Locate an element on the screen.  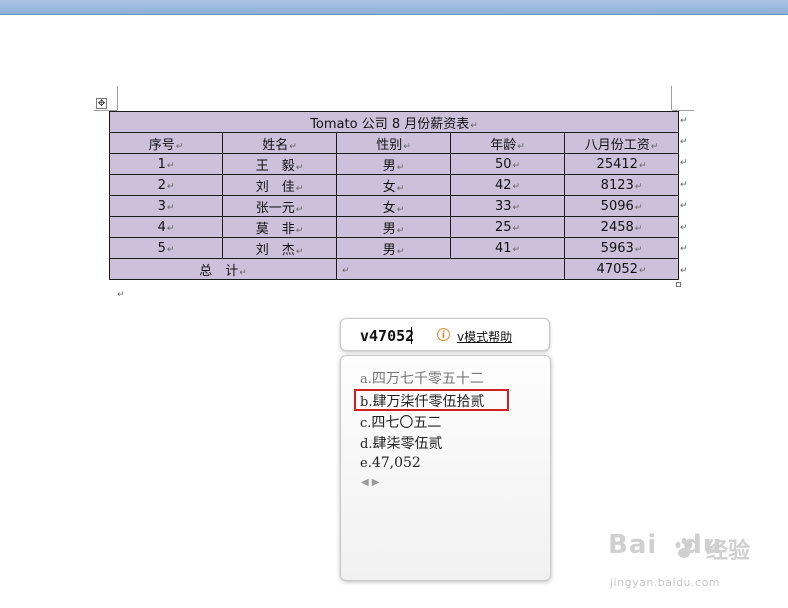
table-resize-handle is located at coordinates (678, 284).